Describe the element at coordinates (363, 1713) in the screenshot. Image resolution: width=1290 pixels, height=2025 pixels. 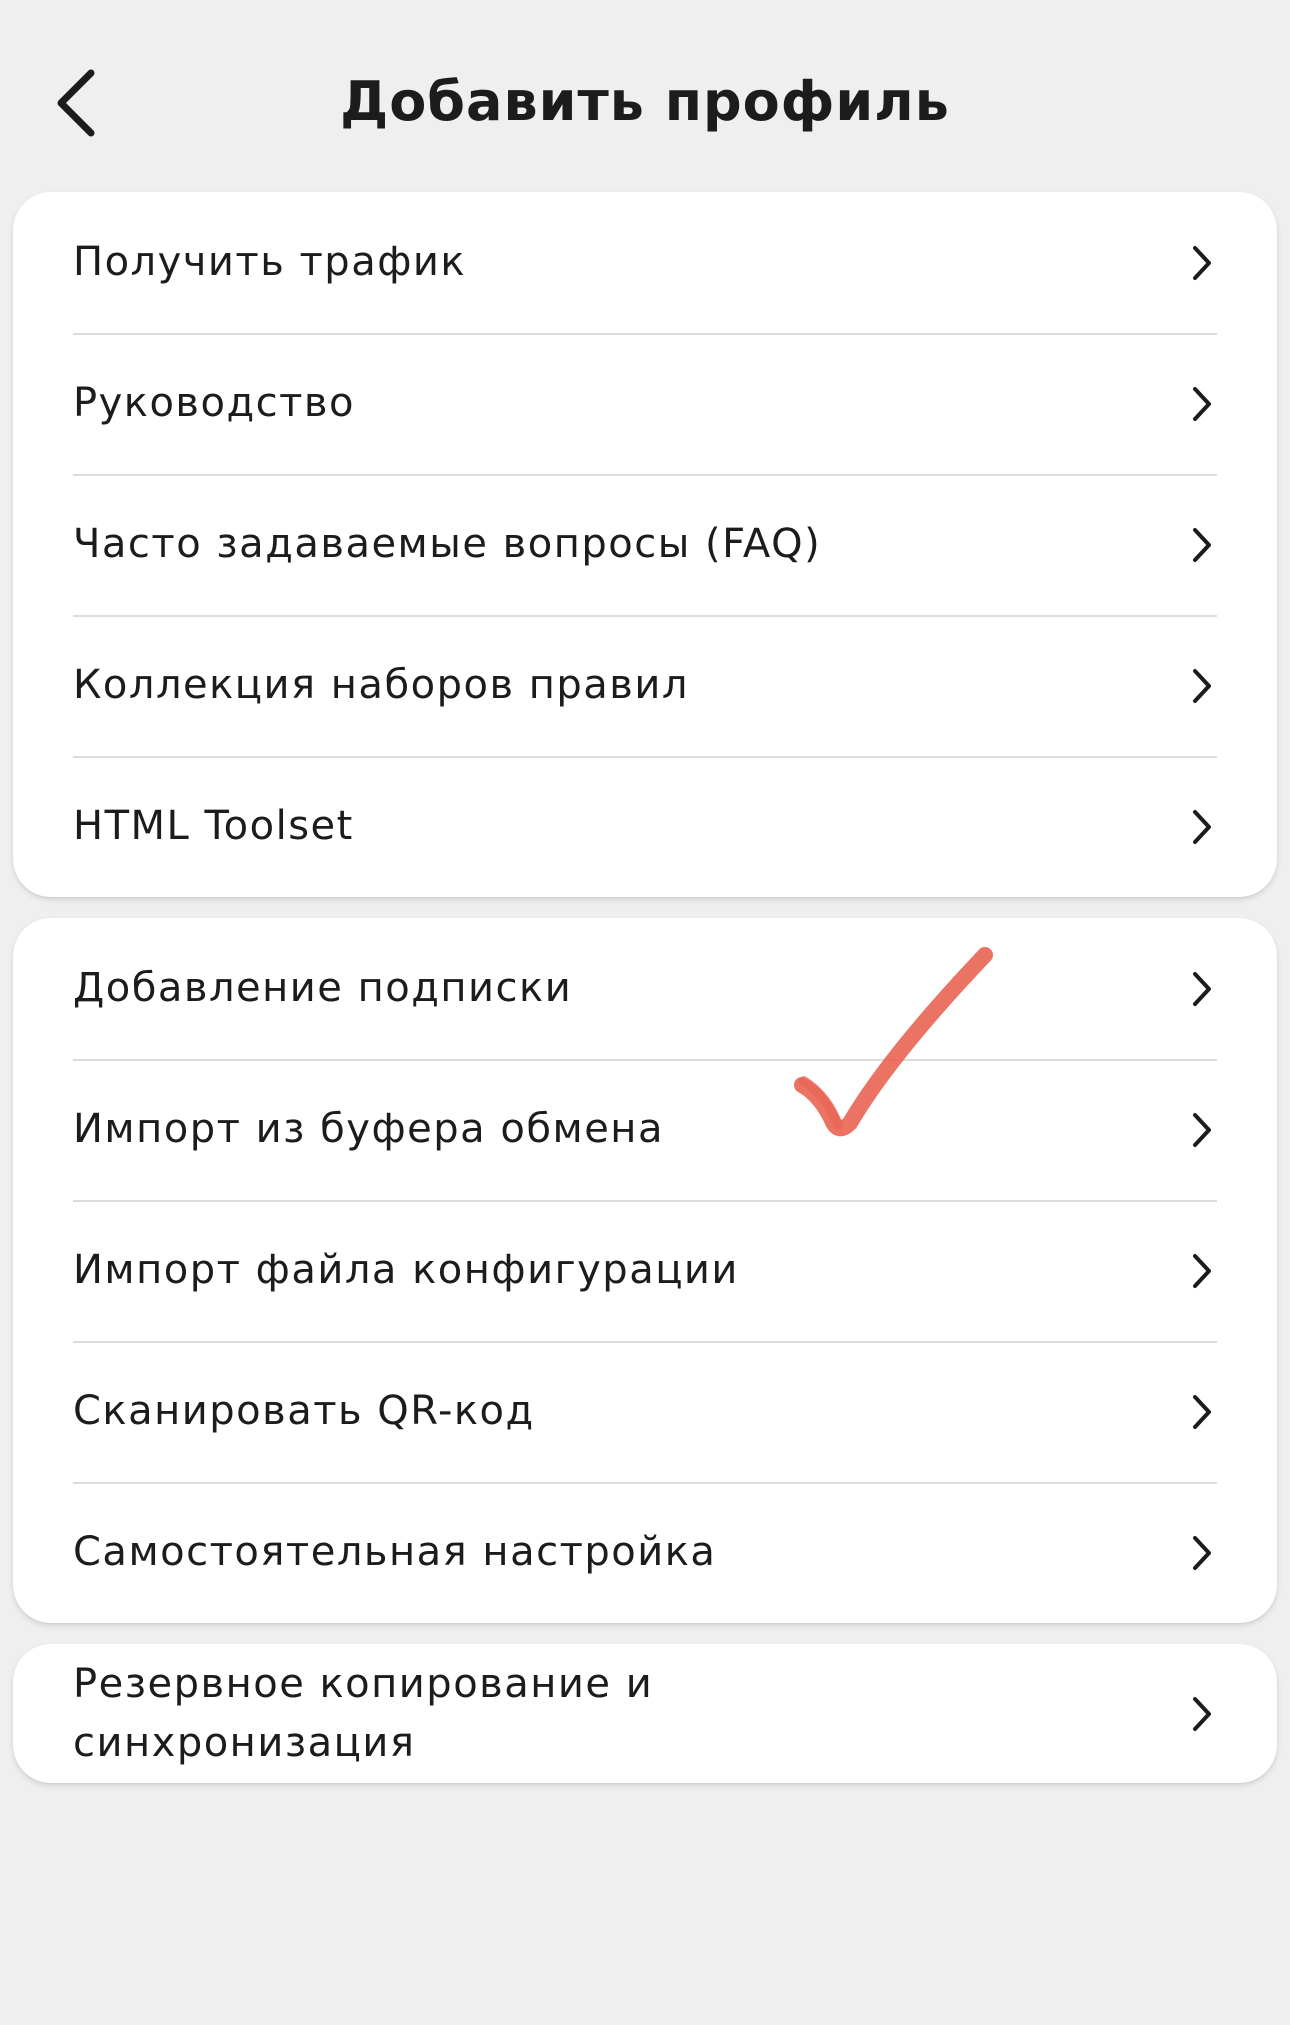
I see `menu-item-label: Резервное копирование и синхронизация` at that location.